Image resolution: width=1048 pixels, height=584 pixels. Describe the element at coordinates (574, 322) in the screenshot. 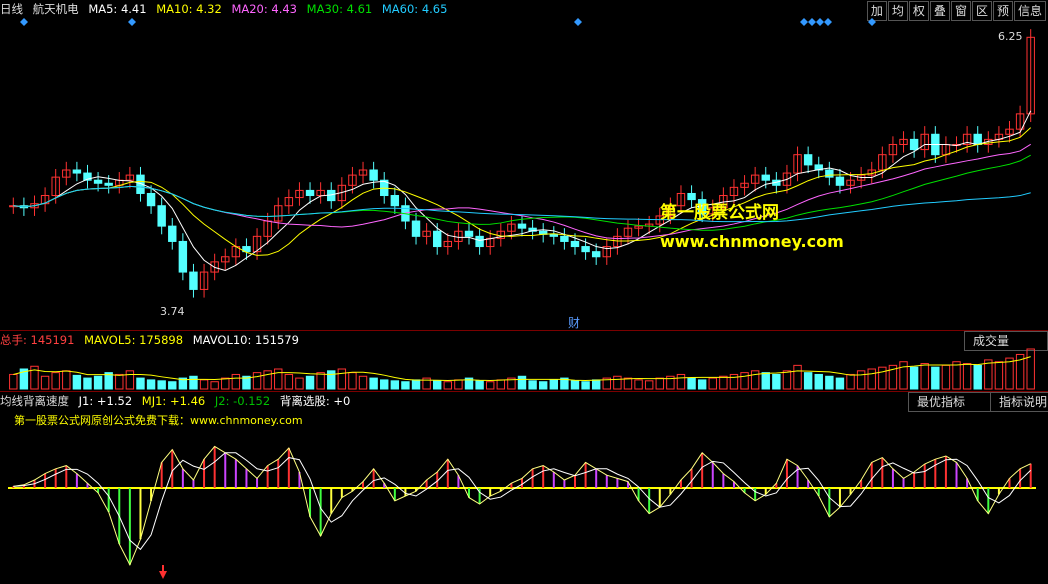

I see `finance-event-marker: 财` at that location.